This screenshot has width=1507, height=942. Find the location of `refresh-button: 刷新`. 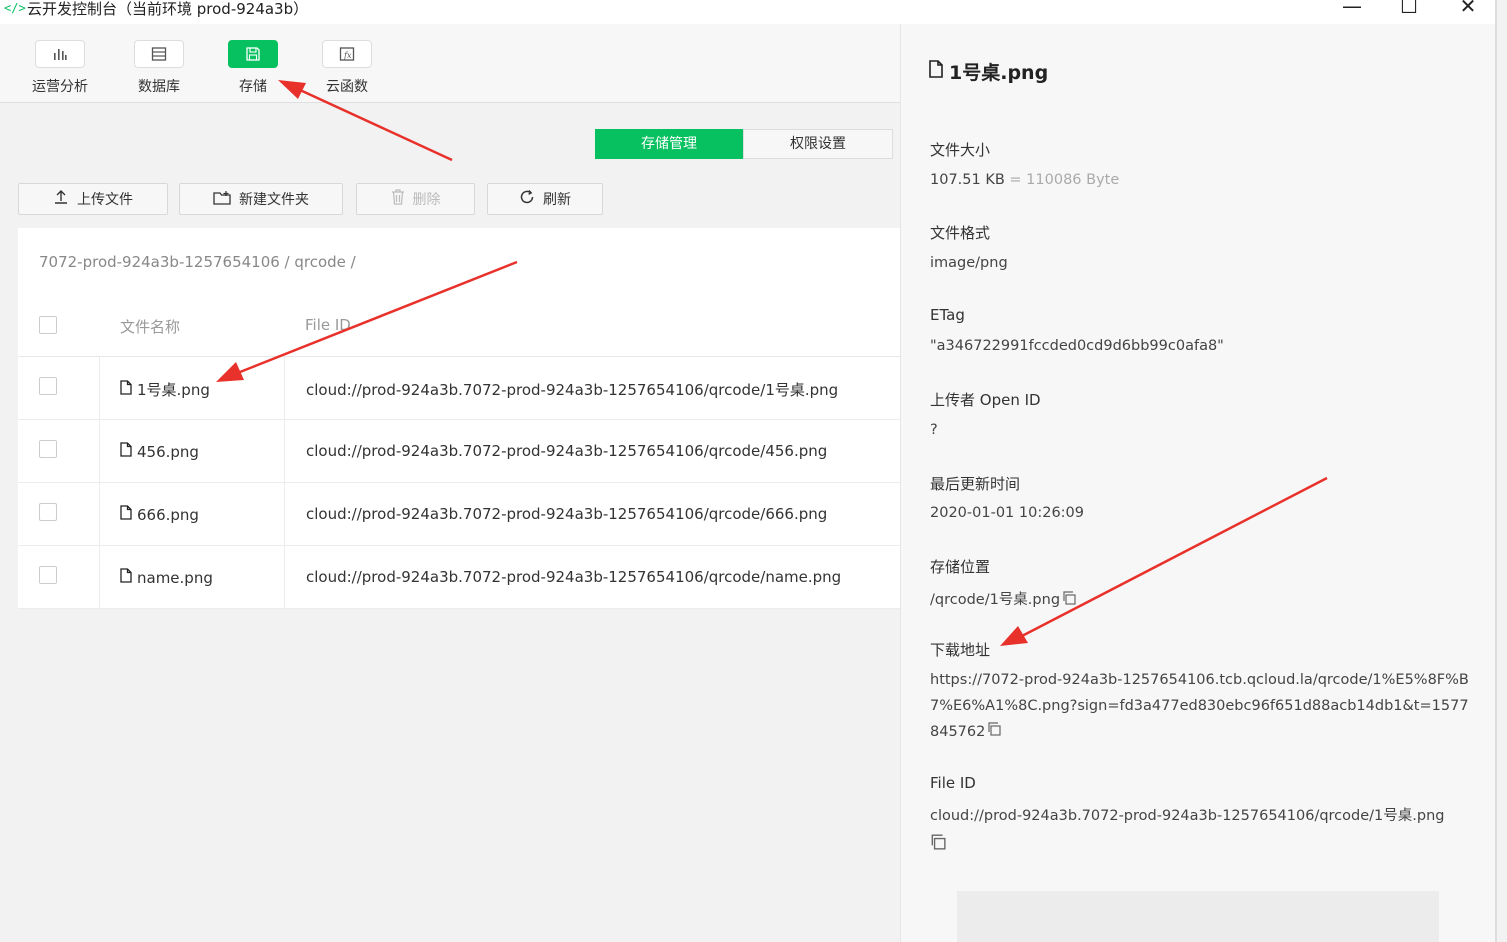

refresh-button: 刷新 is located at coordinates (545, 199).